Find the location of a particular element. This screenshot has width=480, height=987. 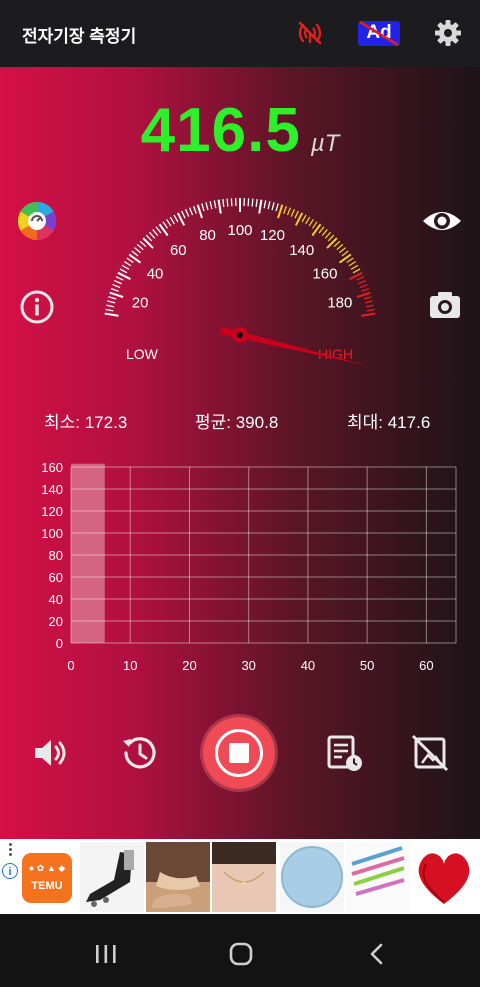

record-stop-button is located at coordinates (239, 753).